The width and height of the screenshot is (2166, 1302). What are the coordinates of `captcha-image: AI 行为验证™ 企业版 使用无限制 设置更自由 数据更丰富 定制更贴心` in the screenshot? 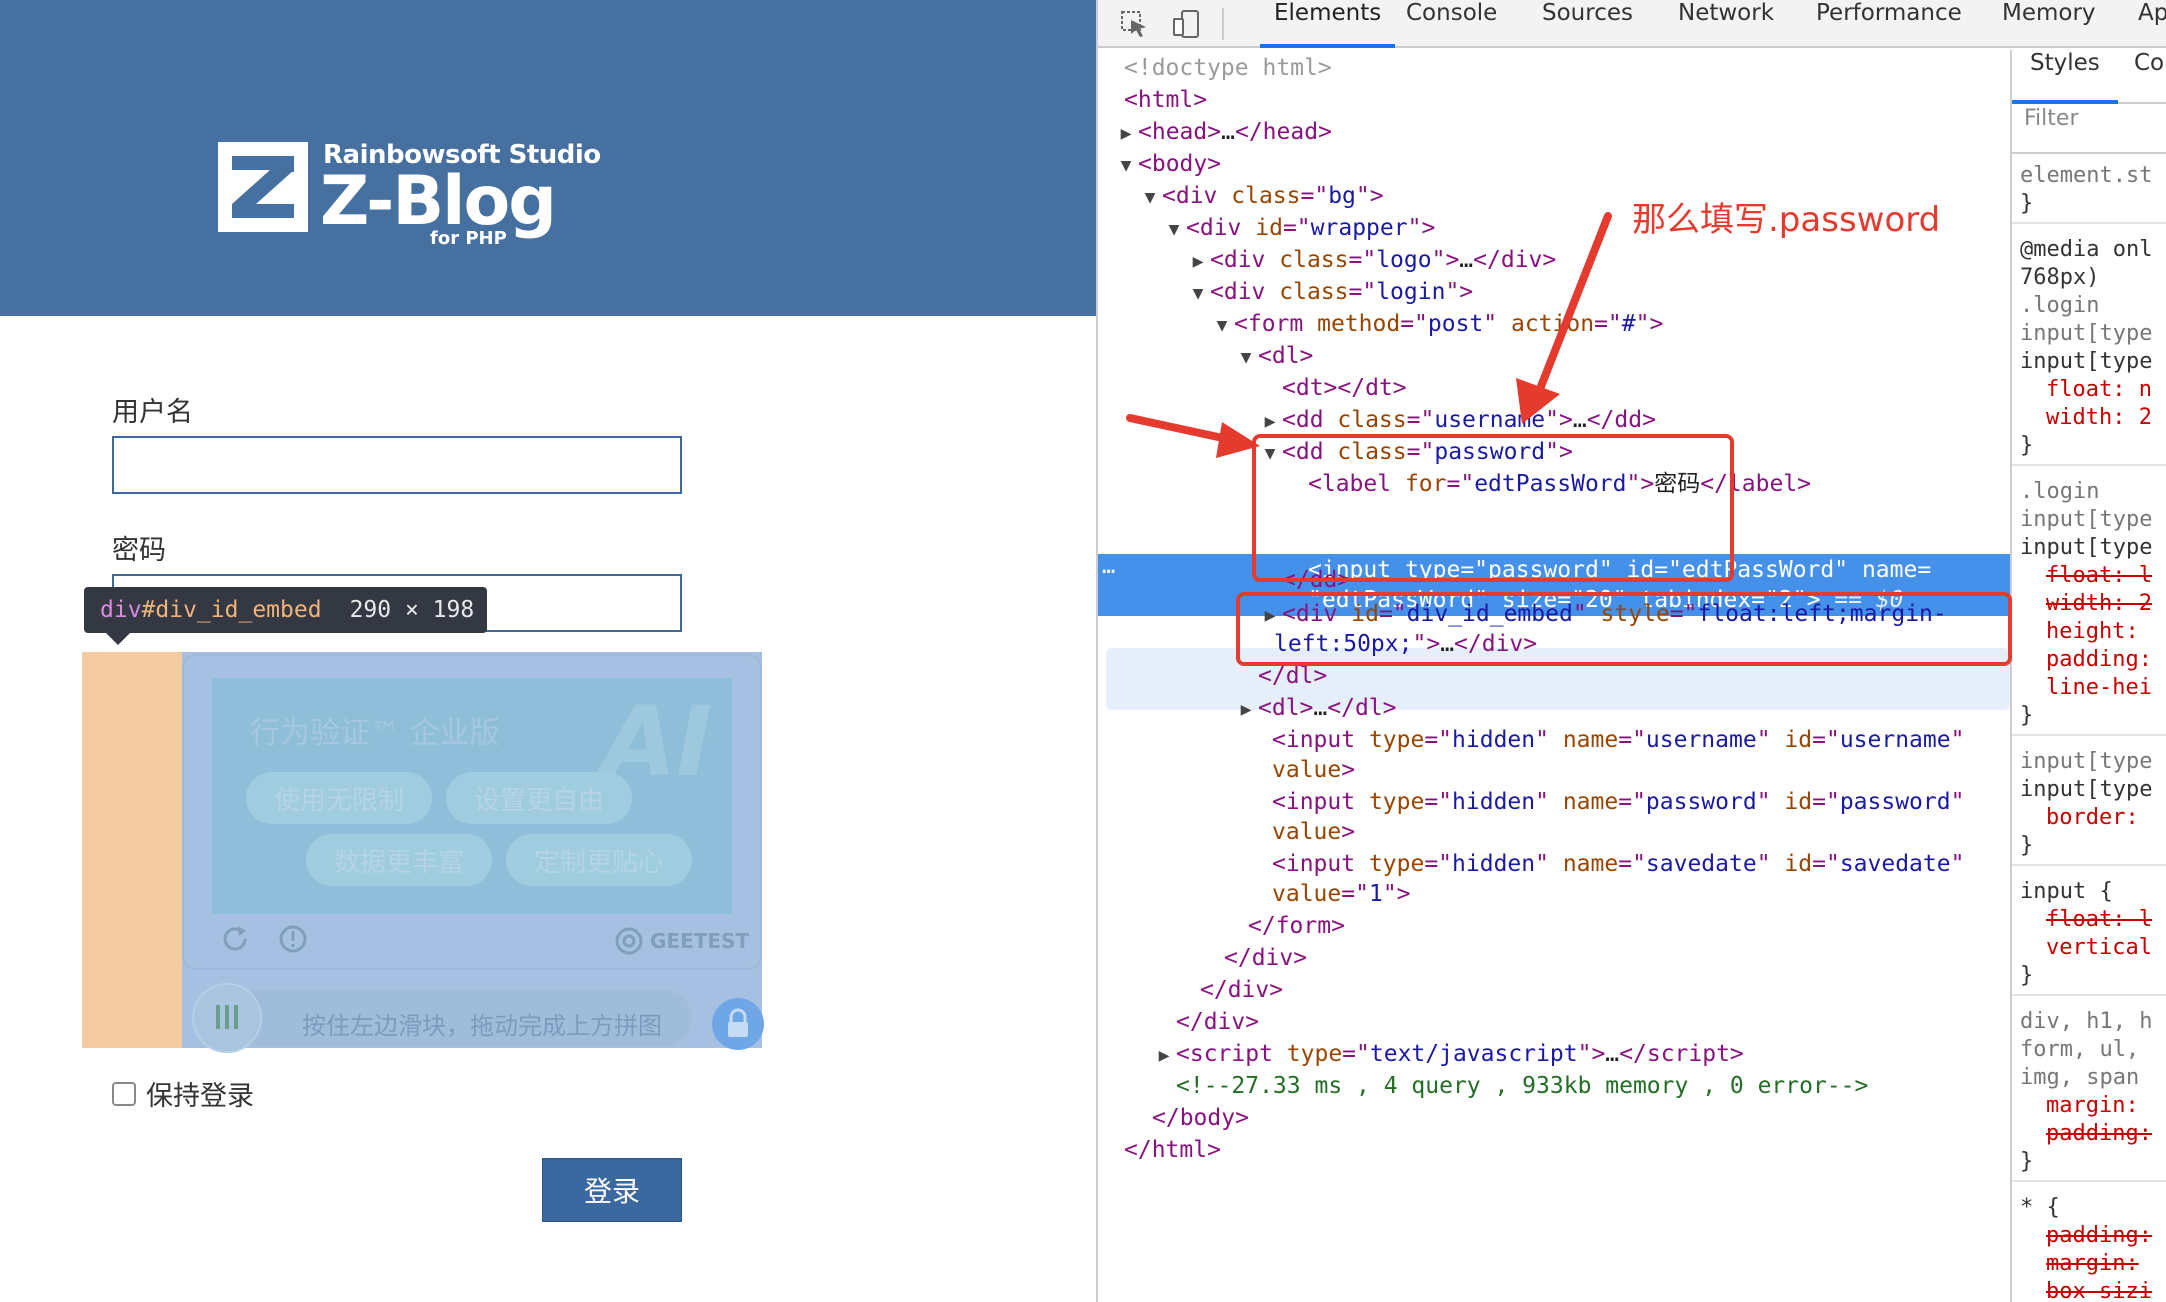 It's located at (472, 796).